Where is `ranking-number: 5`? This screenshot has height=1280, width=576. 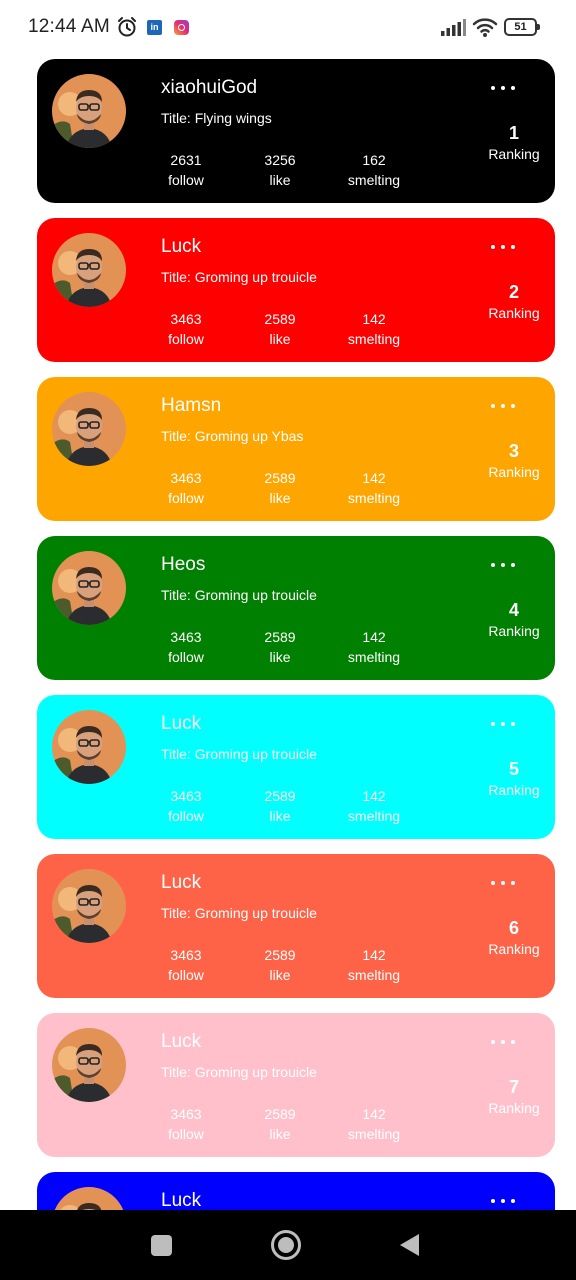
ranking-number: 5 is located at coordinates (513, 769).